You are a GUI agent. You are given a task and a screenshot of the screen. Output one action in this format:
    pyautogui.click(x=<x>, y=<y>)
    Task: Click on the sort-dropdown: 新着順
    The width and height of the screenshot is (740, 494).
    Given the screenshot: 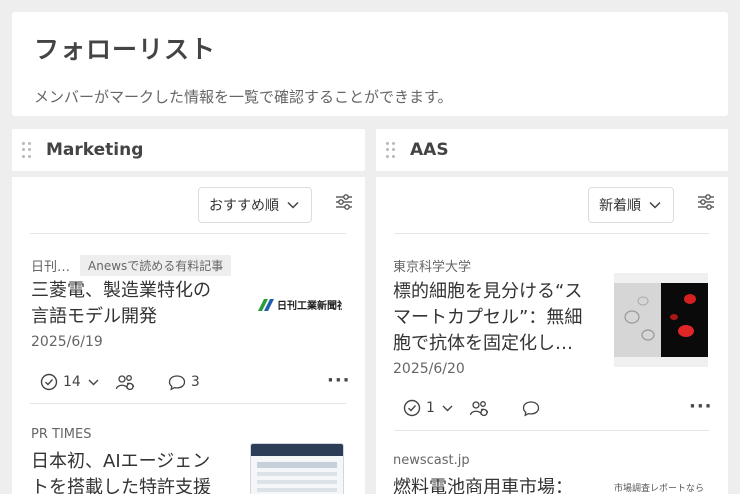 What is the action you would take?
    pyautogui.click(x=631, y=205)
    